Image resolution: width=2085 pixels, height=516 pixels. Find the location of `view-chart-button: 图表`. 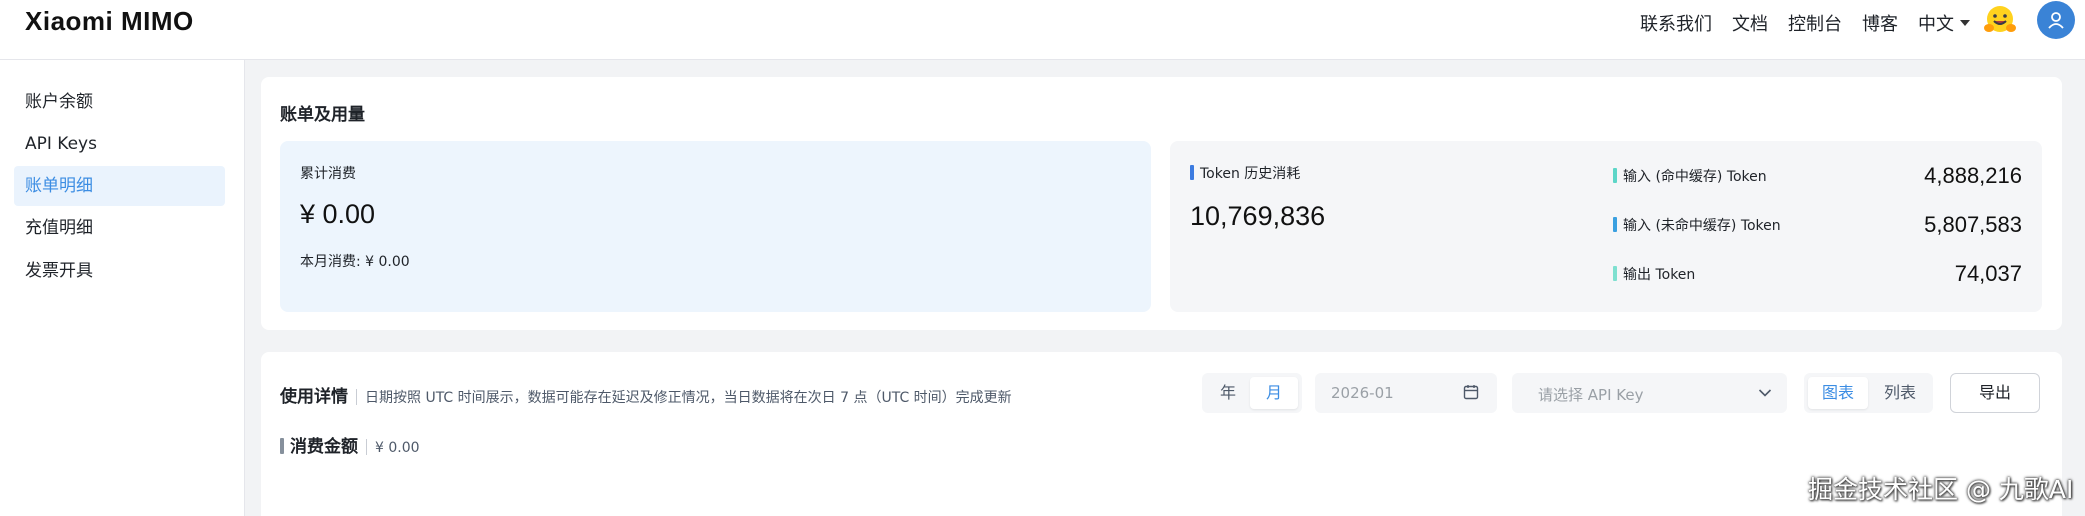

view-chart-button: 图表 is located at coordinates (1838, 393).